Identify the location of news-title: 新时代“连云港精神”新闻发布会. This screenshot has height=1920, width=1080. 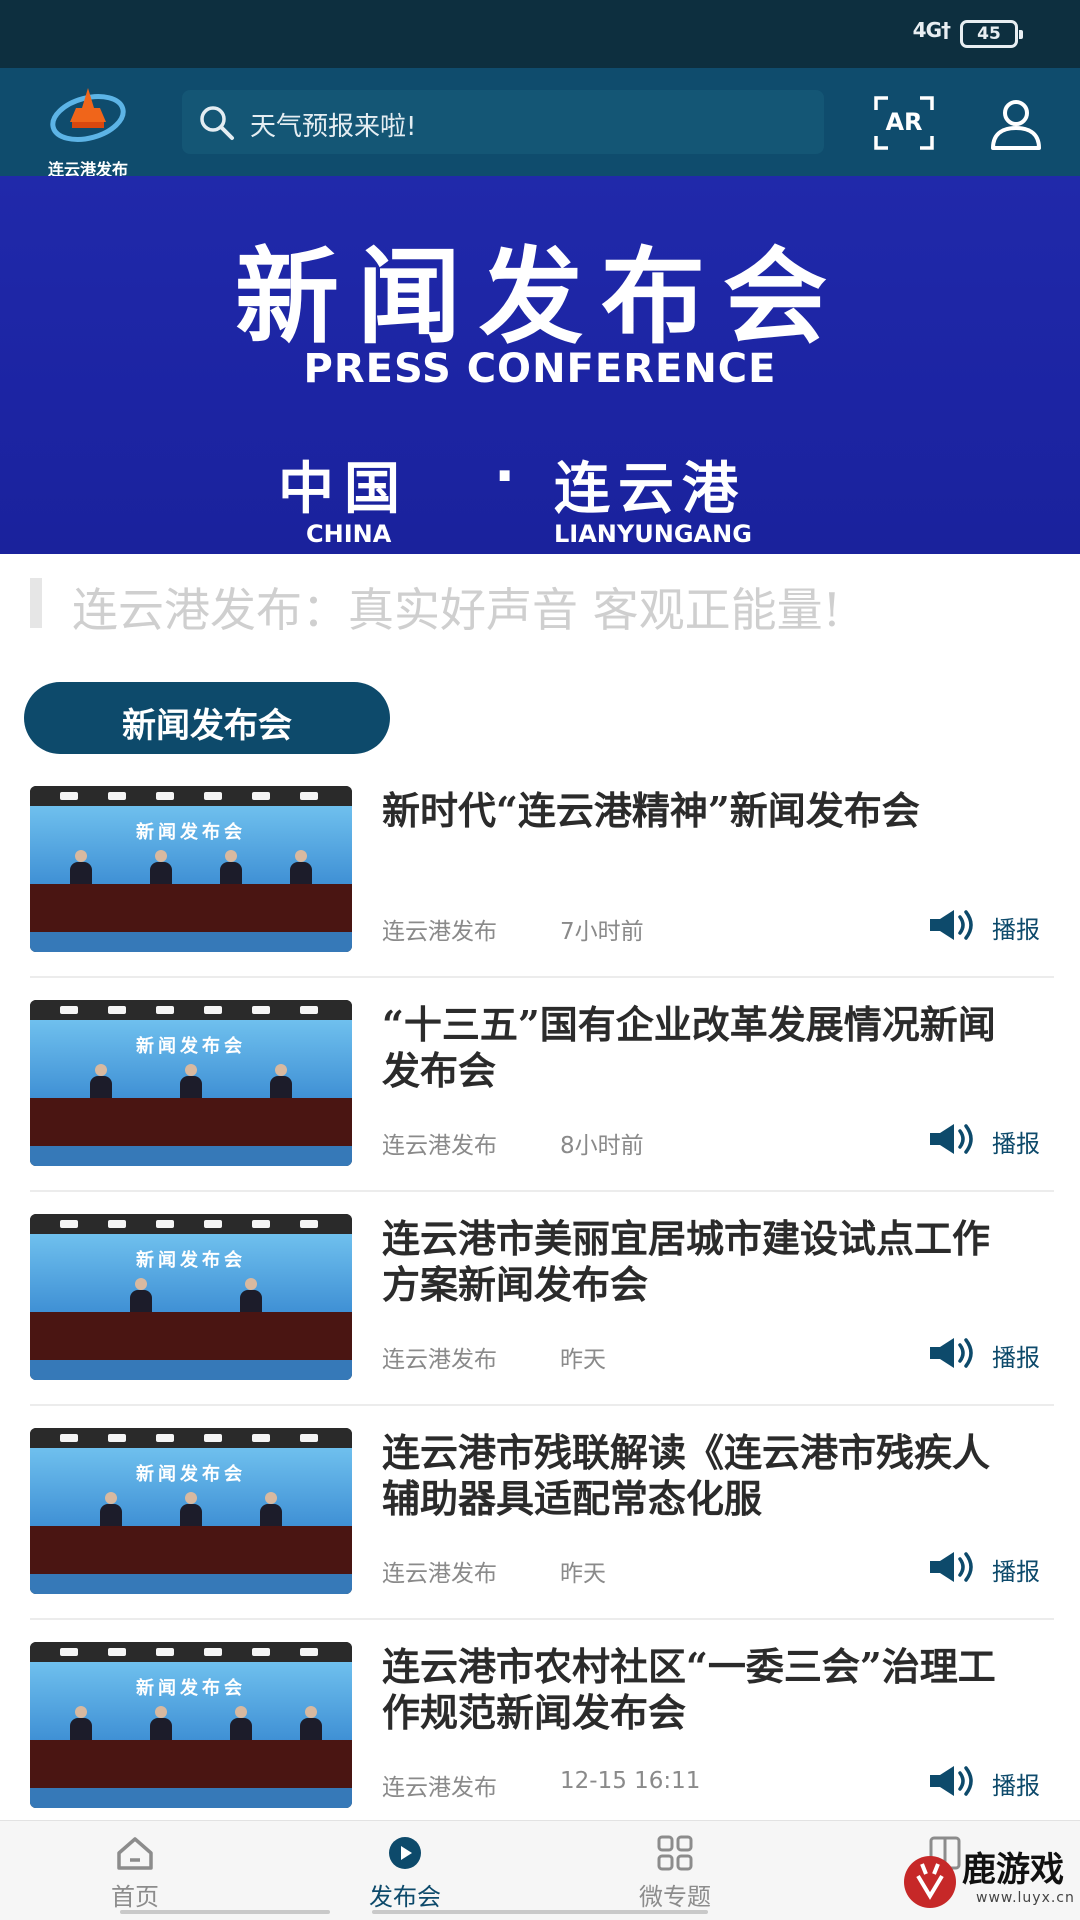
(702, 811).